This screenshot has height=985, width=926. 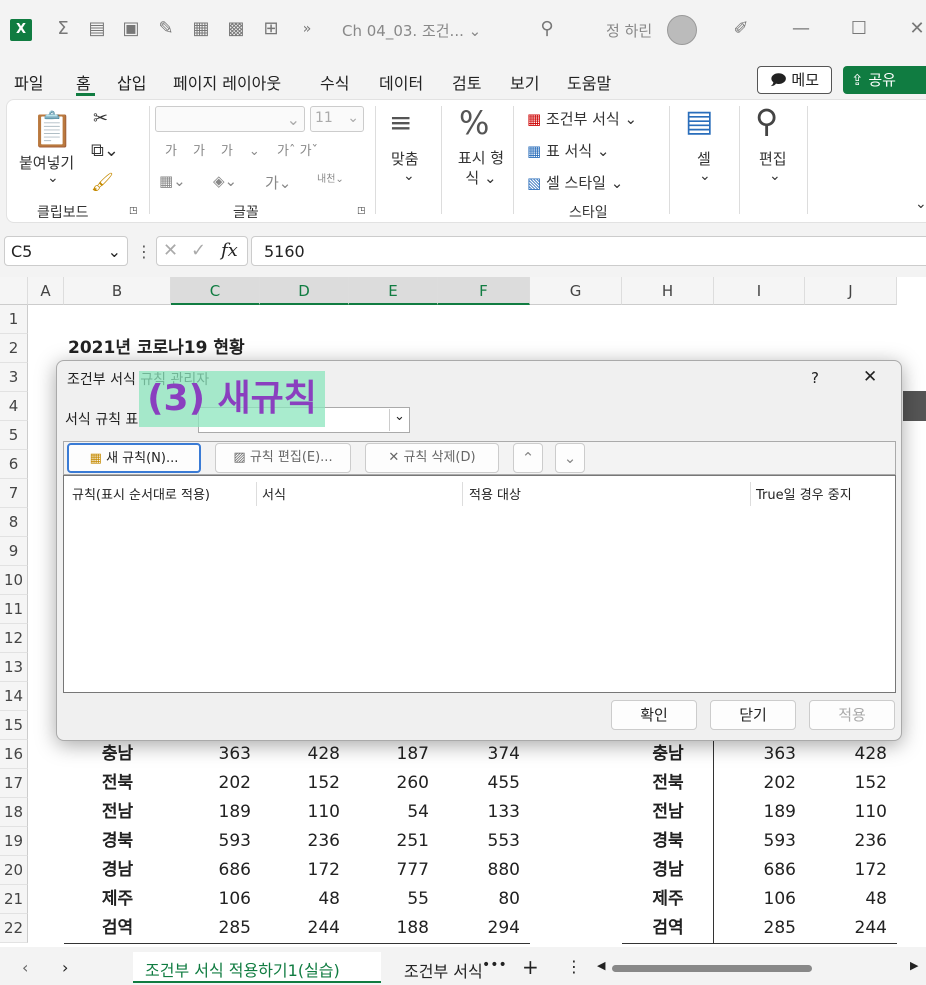 I want to click on delete-rule-button: ✕ 규칙 삭제(D), so click(x=432, y=458).